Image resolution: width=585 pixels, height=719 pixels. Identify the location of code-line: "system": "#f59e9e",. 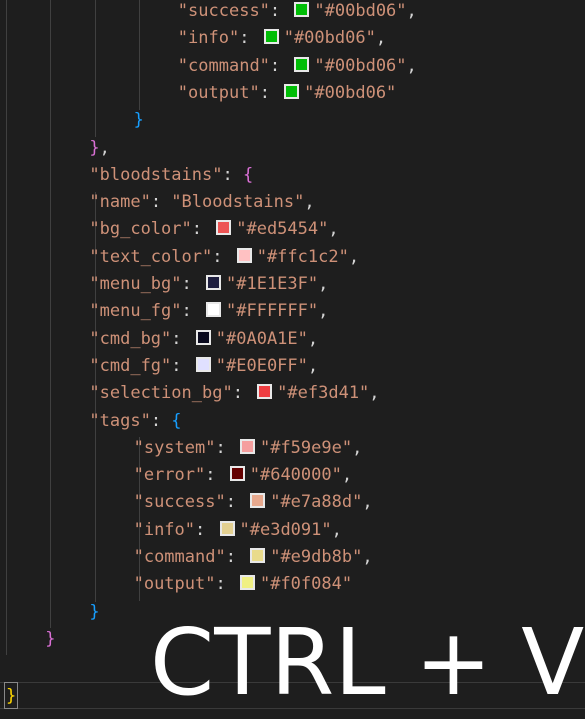
(248, 448).